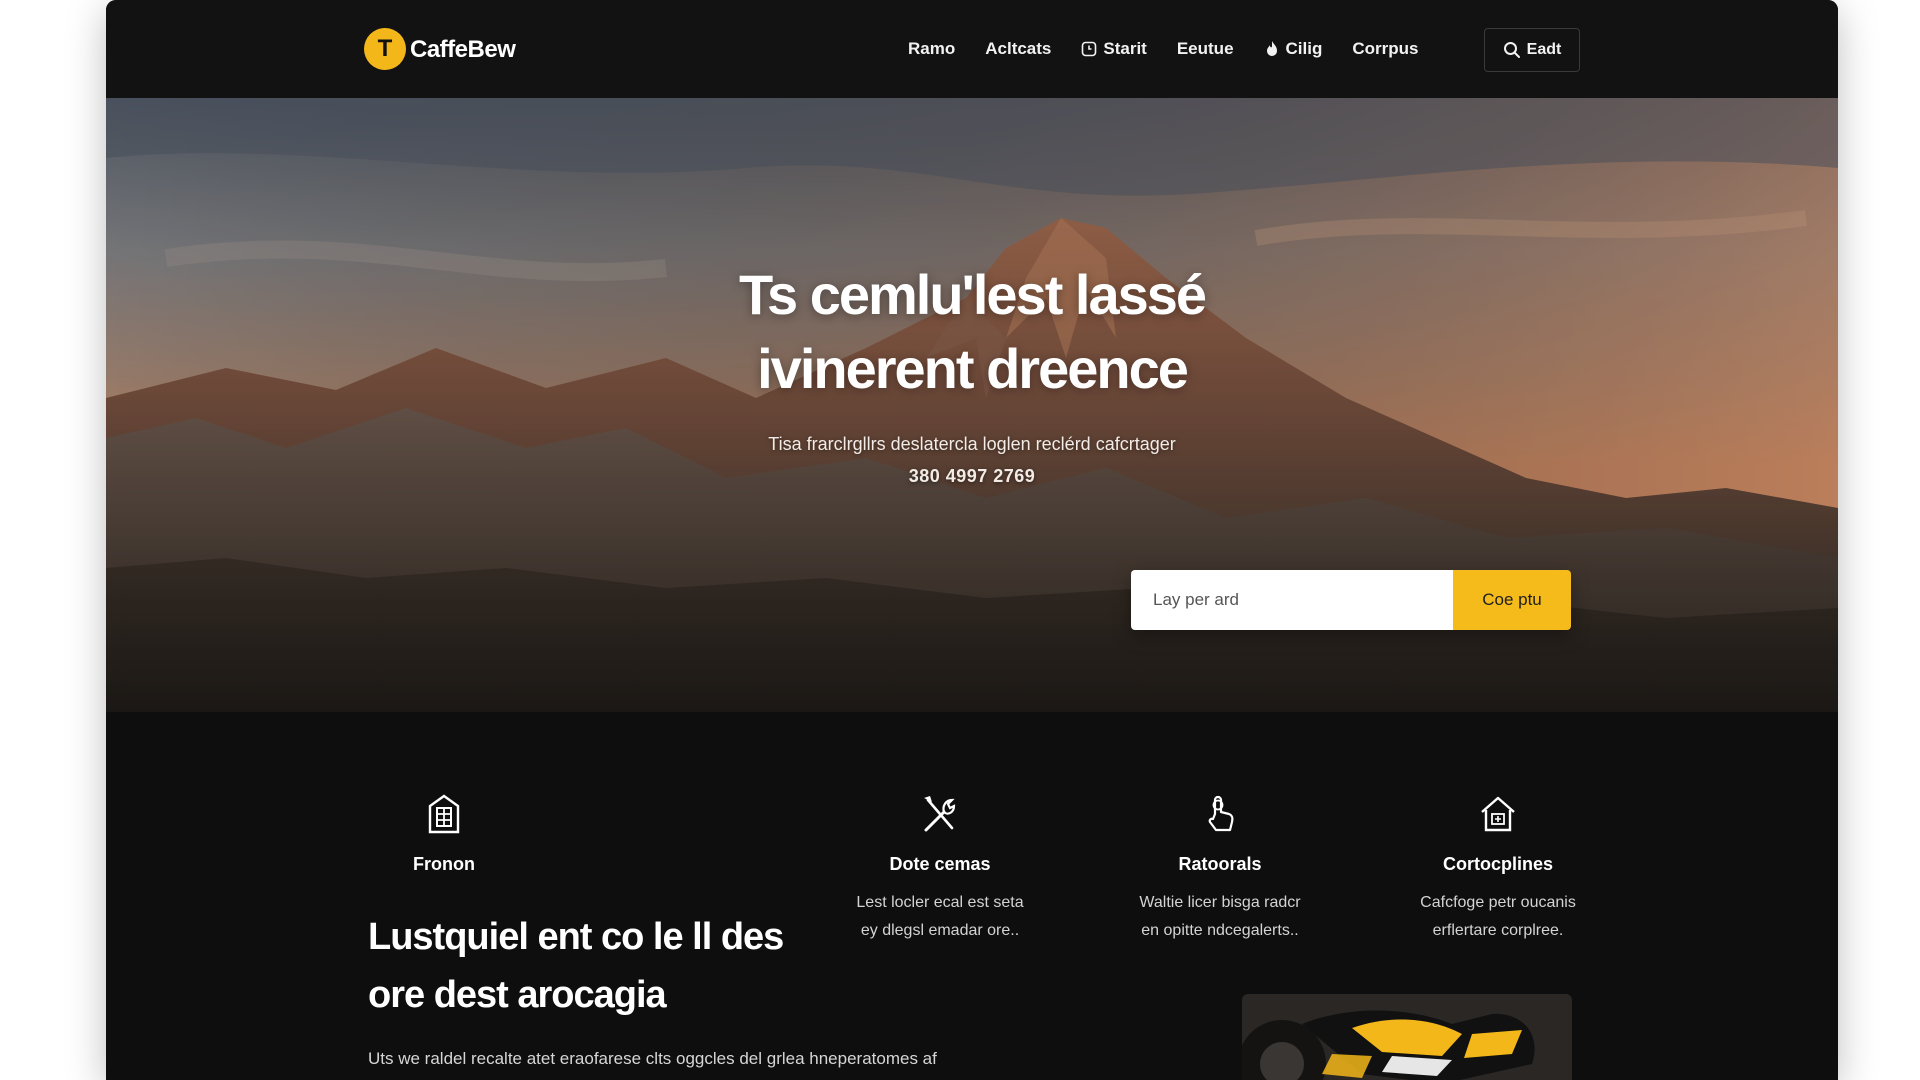 The image size is (1920, 1080). What do you see at coordinates (1125, 48) in the screenshot?
I see `nav-item-label: Starit` at bounding box center [1125, 48].